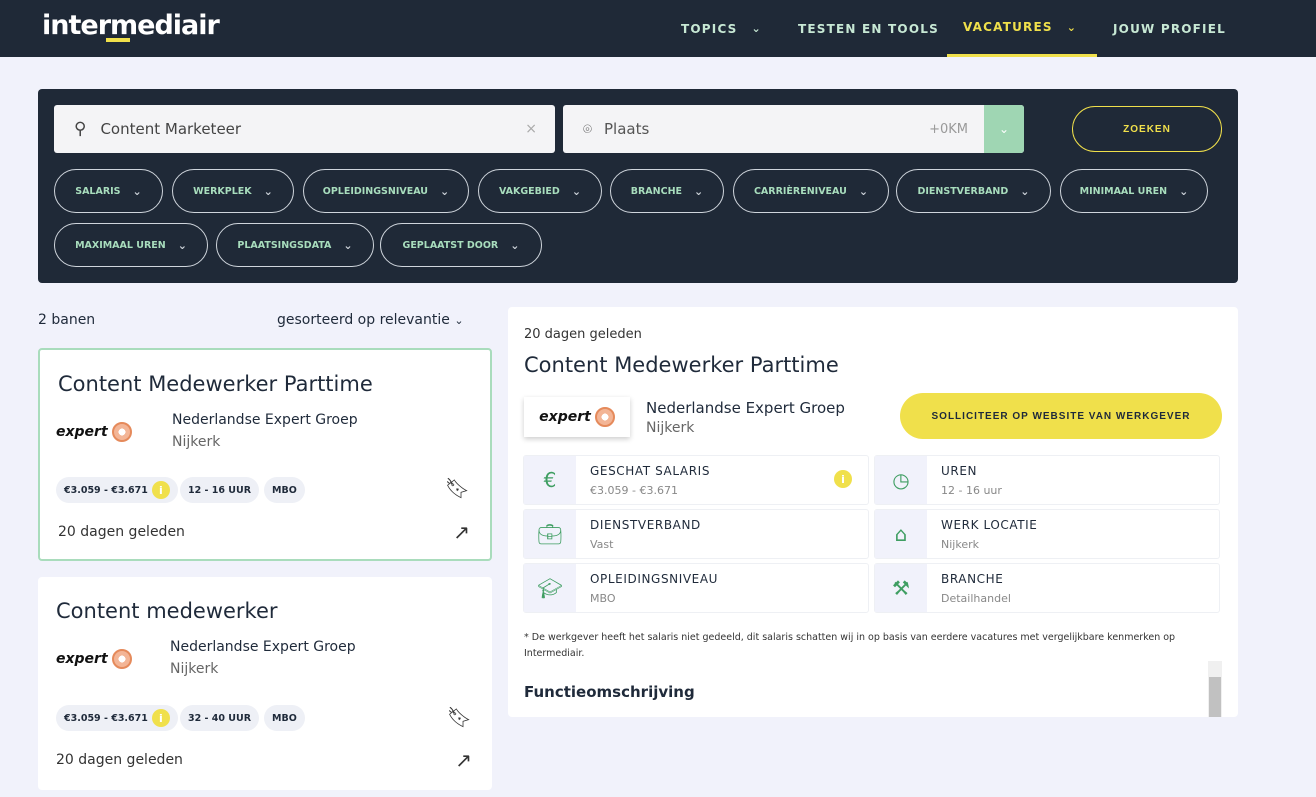  What do you see at coordinates (450, 245) in the screenshot?
I see `filter-label: GEPLAATST DOOR` at bounding box center [450, 245].